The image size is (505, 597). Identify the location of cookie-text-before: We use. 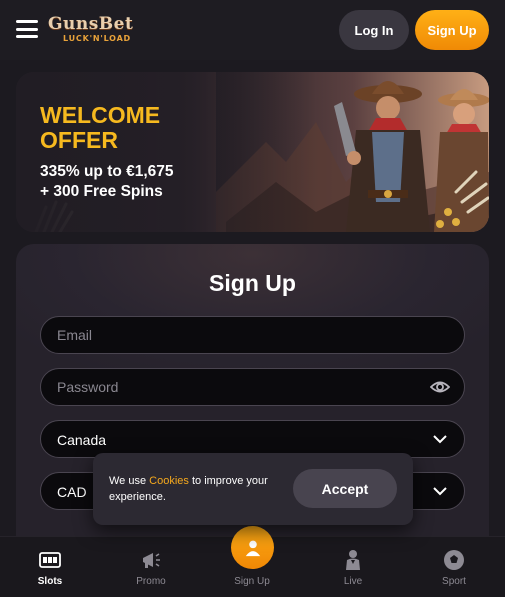
(129, 481).